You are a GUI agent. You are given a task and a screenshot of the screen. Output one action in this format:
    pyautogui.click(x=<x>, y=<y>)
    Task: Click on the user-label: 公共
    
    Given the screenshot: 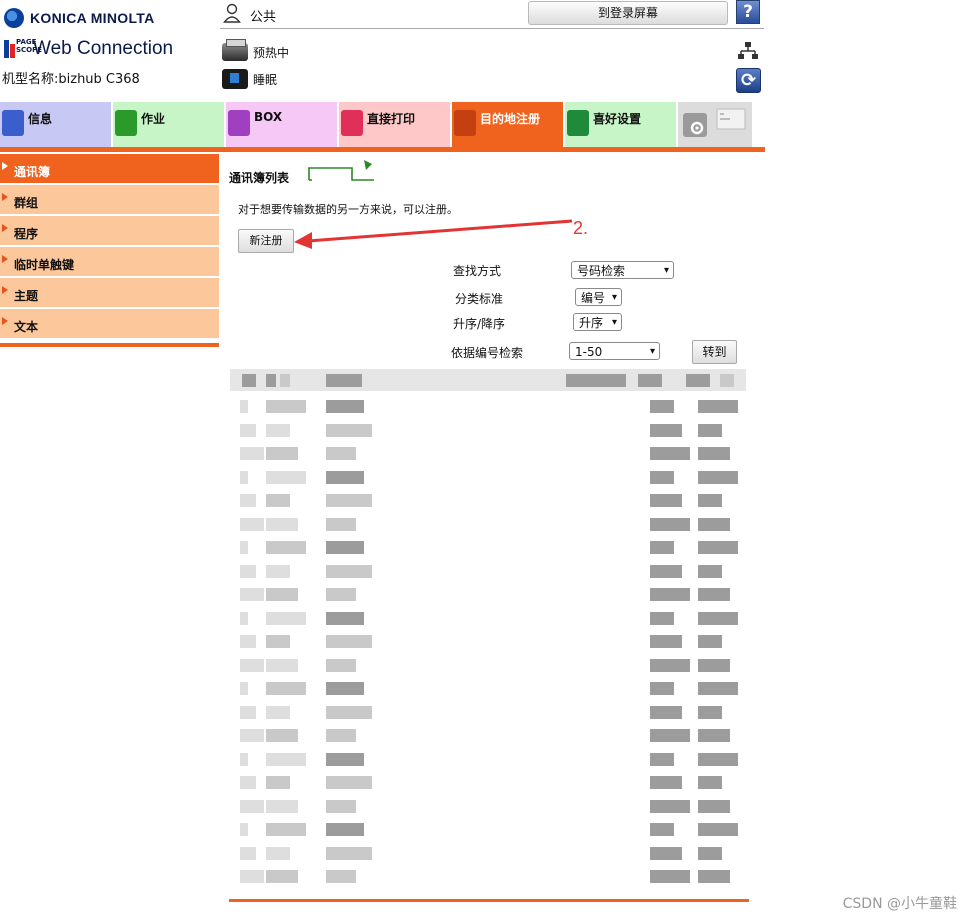 What is the action you would take?
    pyautogui.click(x=263, y=17)
    